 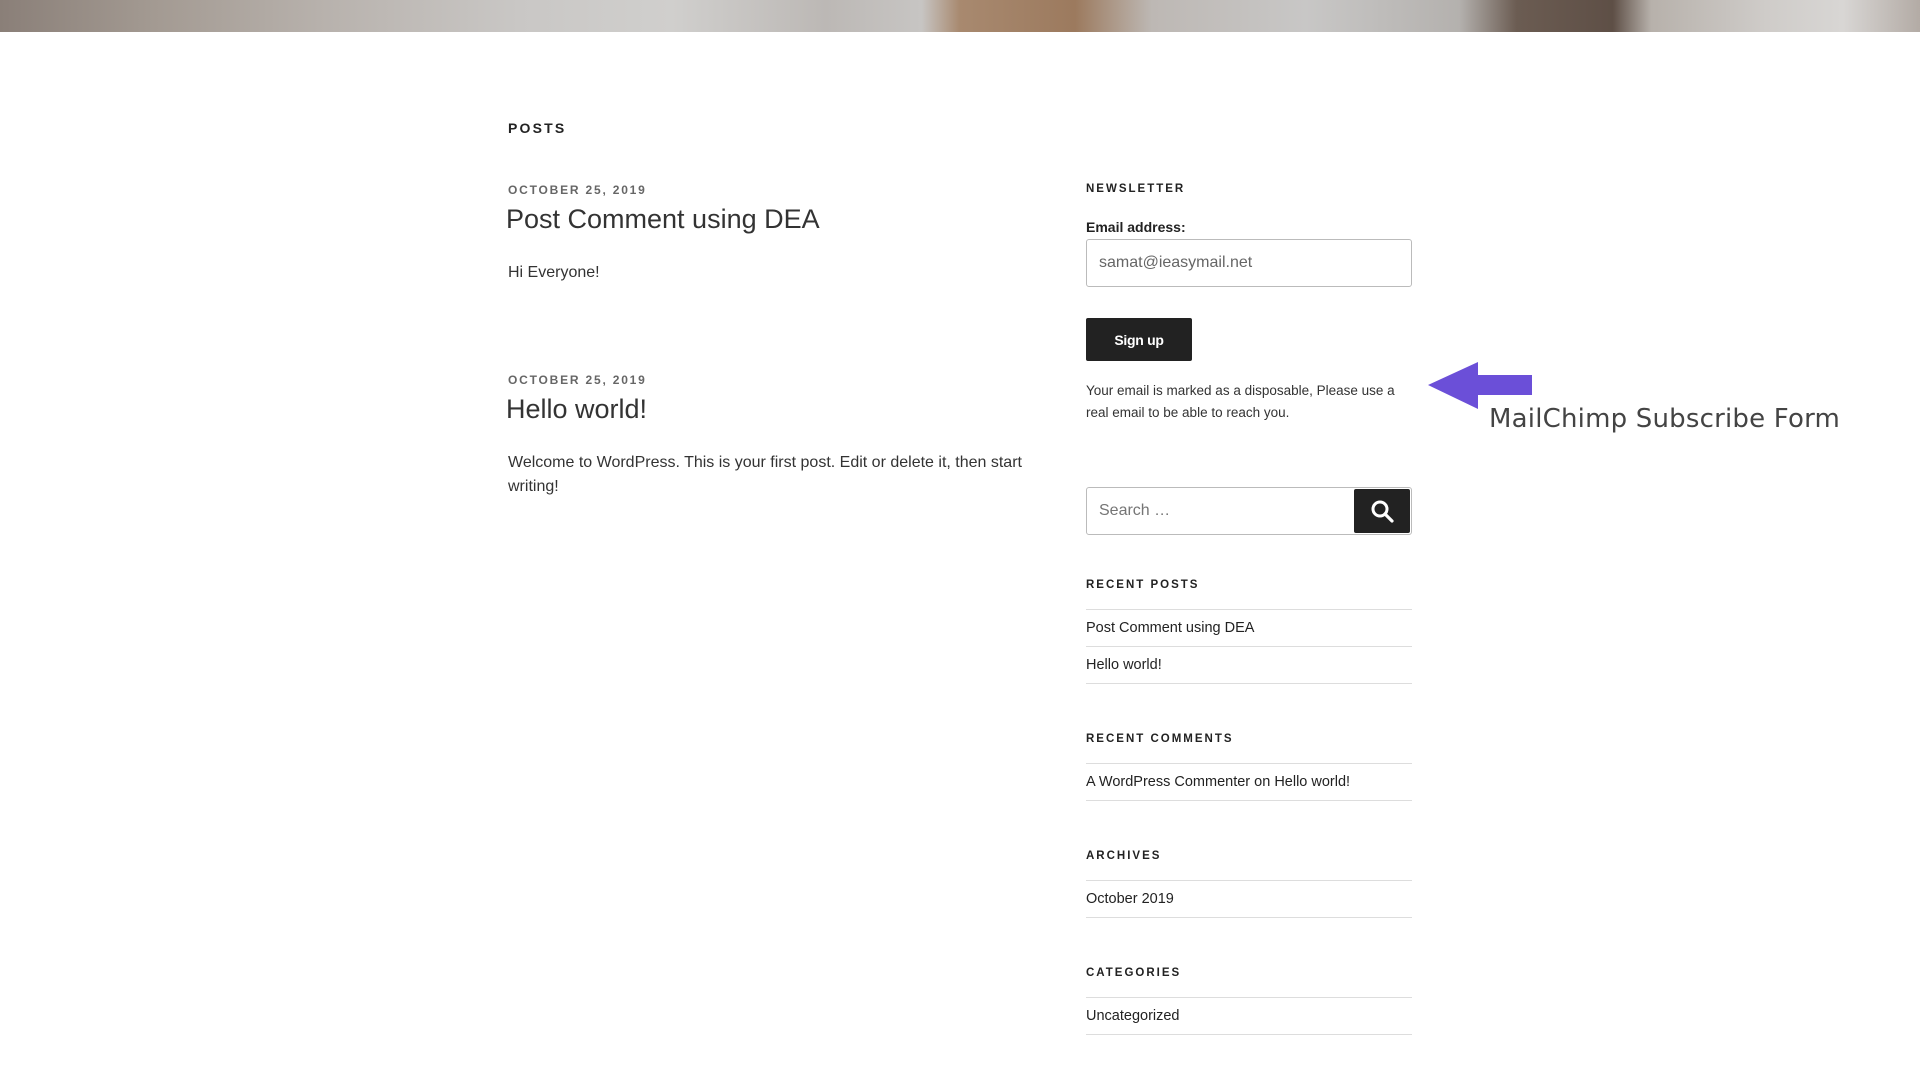 I want to click on header-image-strip, so click(x=960, y=16).